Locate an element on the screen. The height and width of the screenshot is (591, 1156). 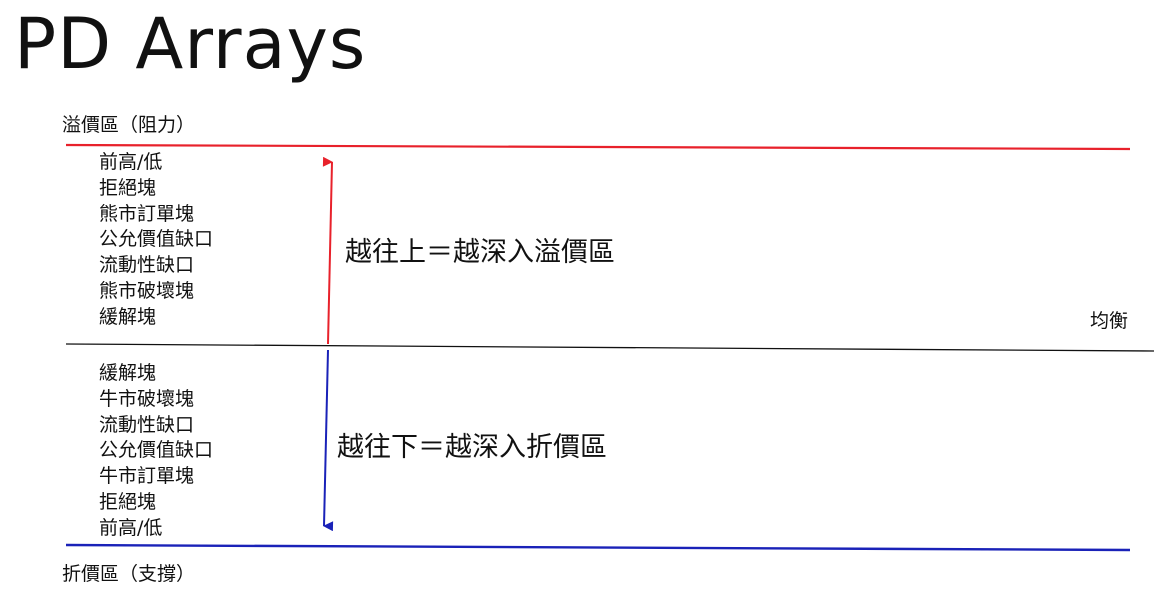
discount-zone-line is located at coordinates (598, 547).